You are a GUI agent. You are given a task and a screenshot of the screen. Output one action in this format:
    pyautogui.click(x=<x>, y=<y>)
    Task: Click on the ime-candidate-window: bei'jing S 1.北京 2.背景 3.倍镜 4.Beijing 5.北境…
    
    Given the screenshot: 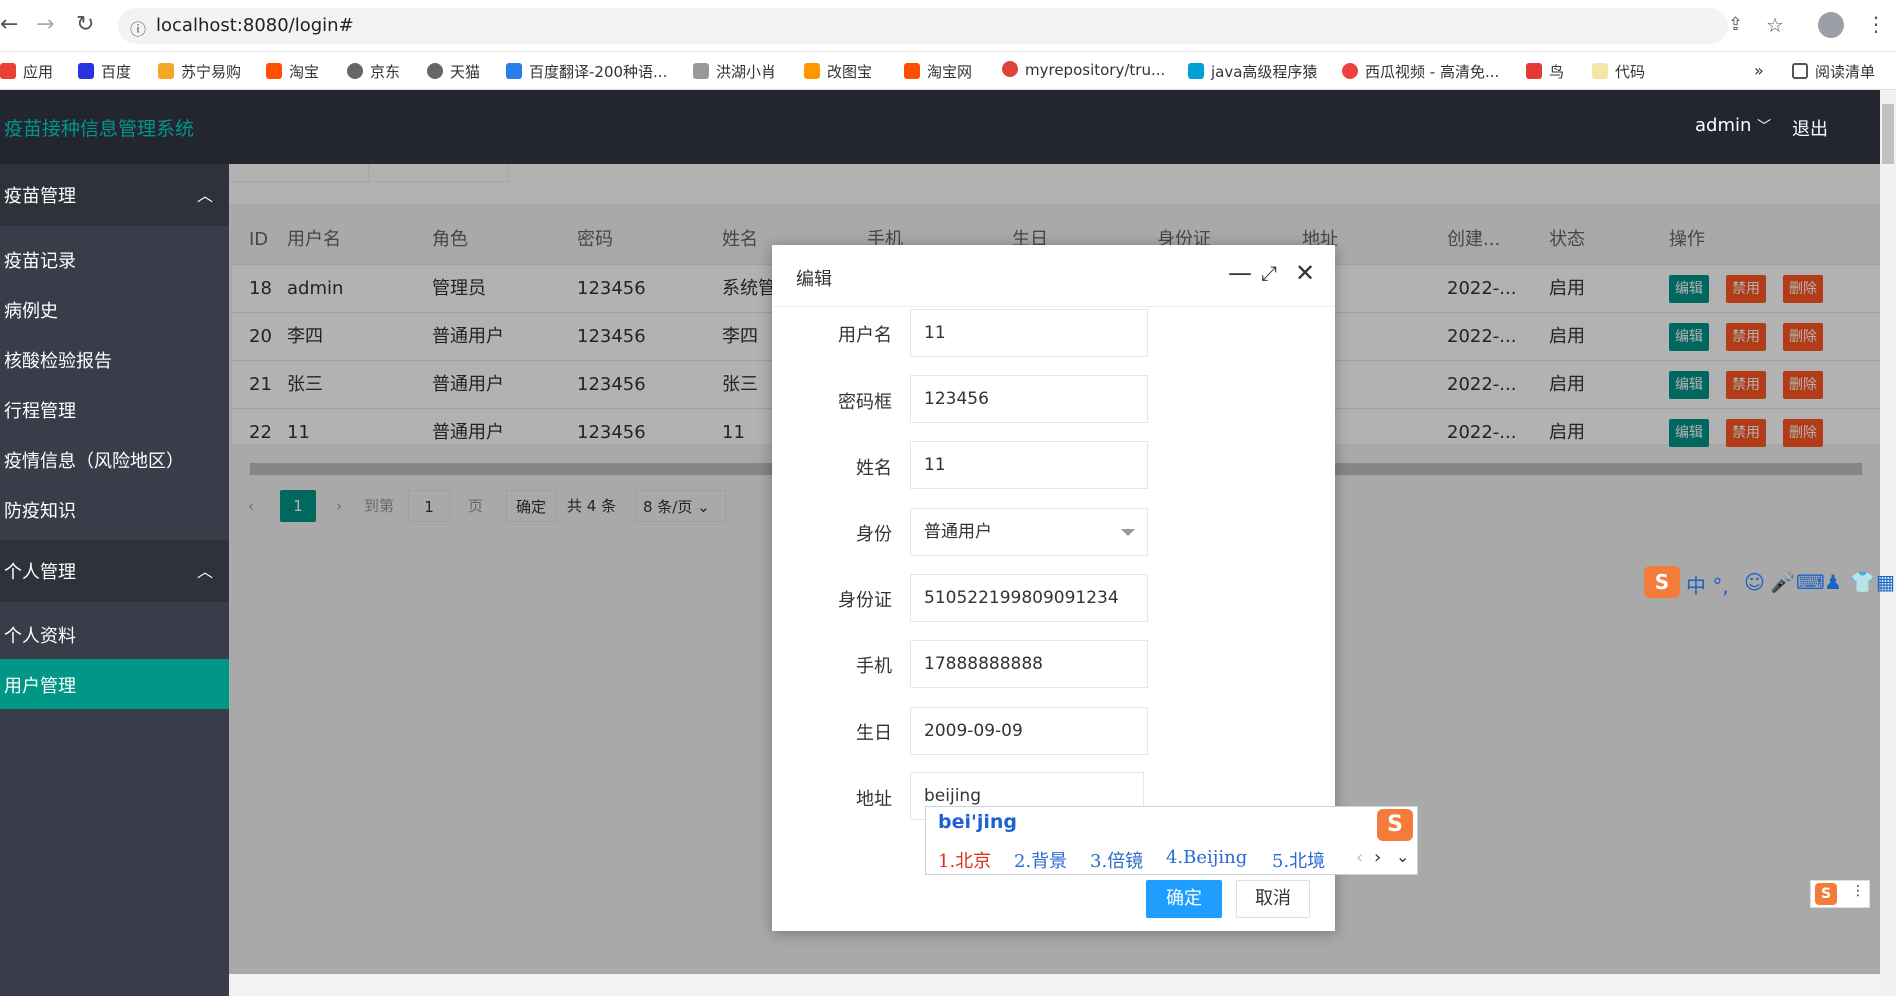 What is the action you would take?
    pyautogui.click(x=1171, y=840)
    